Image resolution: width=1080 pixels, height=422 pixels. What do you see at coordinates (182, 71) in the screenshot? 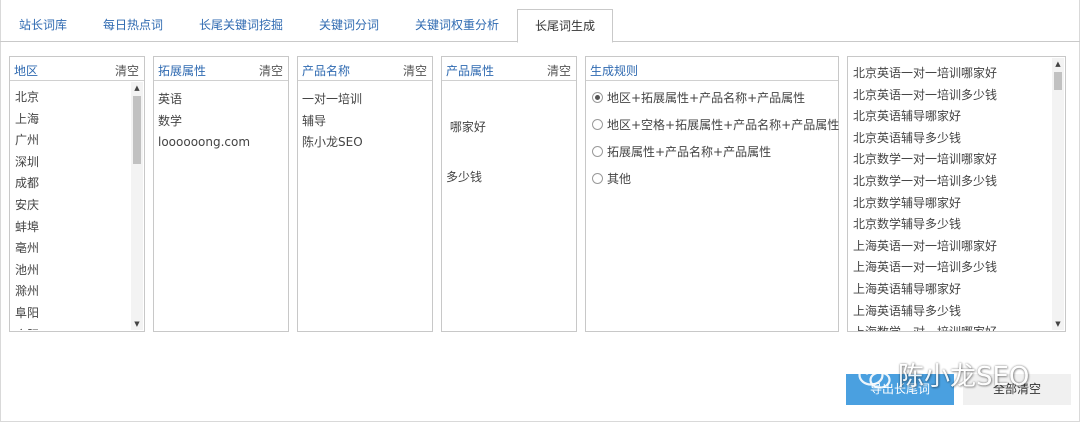
I see `ext-attr-title: 拓展属性` at bounding box center [182, 71].